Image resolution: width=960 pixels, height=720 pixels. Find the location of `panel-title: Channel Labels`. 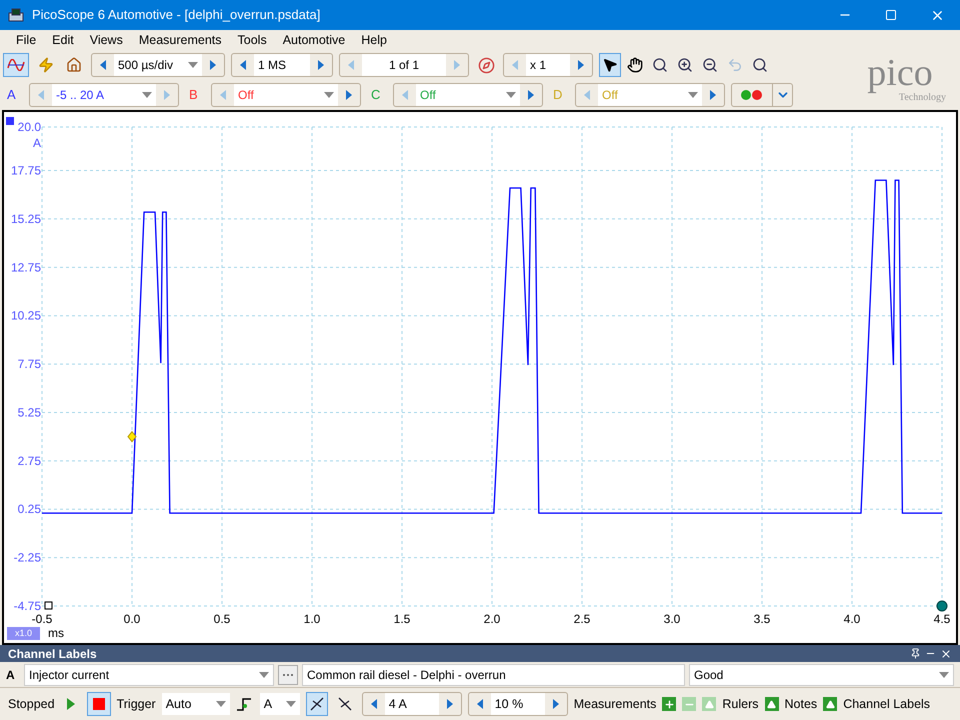

panel-title: Channel Labels is located at coordinates (53, 654).